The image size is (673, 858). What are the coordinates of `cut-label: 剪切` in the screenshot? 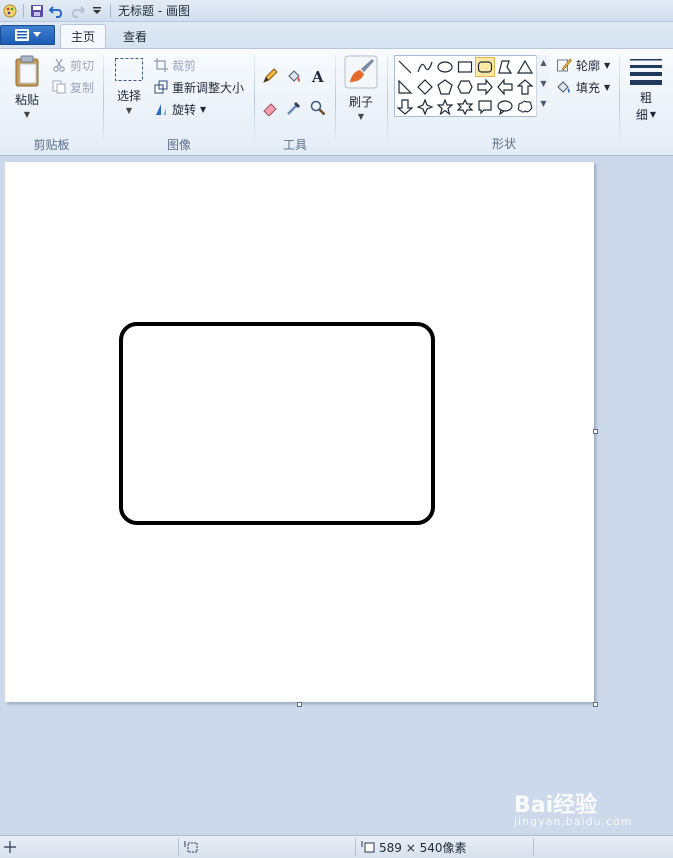 It's located at (82, 65).